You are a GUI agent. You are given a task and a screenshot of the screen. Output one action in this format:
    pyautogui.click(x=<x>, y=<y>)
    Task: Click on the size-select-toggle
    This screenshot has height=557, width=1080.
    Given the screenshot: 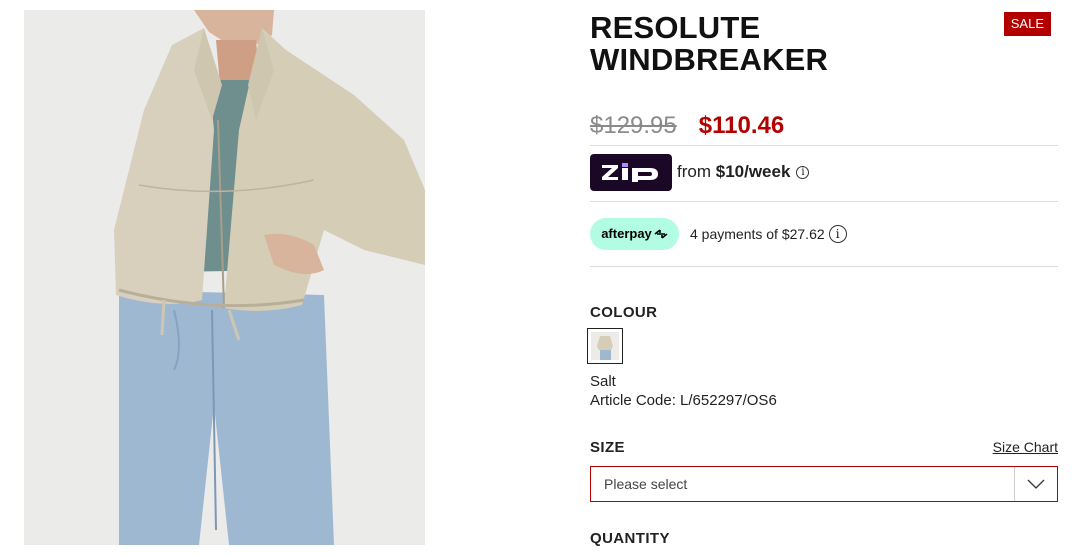 What is the action you would take?
    pyautogui.click(x=1035, y=484)
    